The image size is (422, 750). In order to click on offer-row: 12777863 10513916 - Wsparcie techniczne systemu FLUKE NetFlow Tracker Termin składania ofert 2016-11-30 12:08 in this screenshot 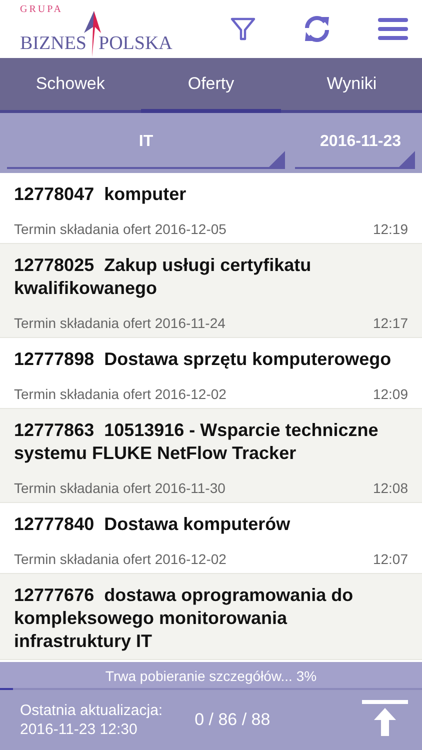, I will do `click(211, 456)`.